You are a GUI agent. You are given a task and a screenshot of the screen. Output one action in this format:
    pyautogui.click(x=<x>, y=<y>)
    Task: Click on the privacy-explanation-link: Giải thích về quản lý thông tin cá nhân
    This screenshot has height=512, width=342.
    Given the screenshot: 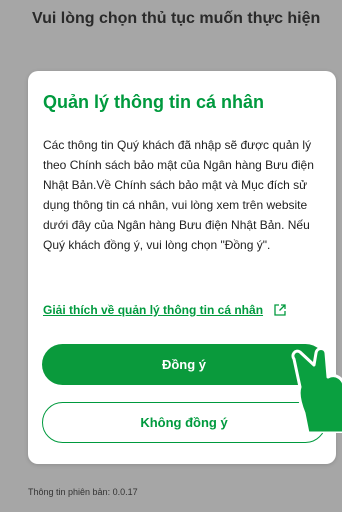 What is the action you would take?
    pyautogui.click(x=165, y=310)
    